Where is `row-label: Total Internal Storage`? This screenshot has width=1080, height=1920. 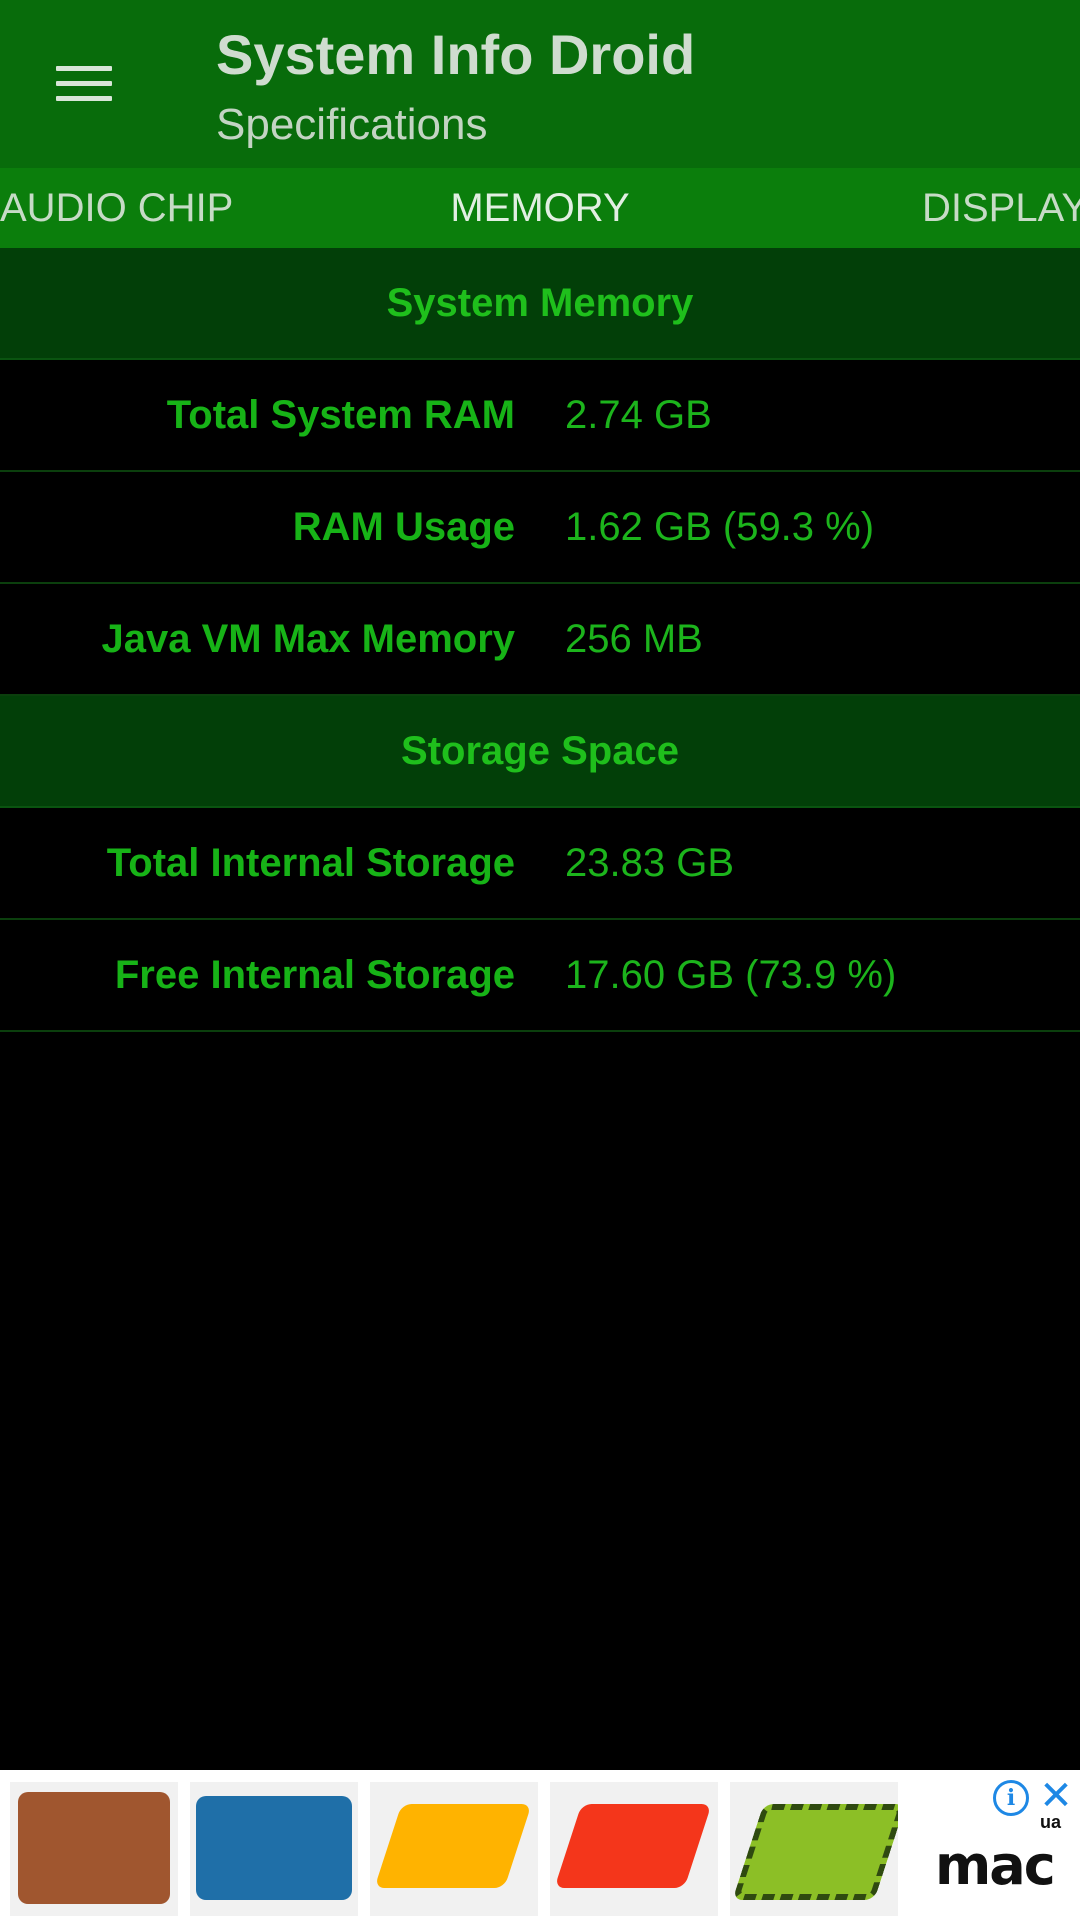
row-label: Total Internal Storage is located at coordinates (310, 863).